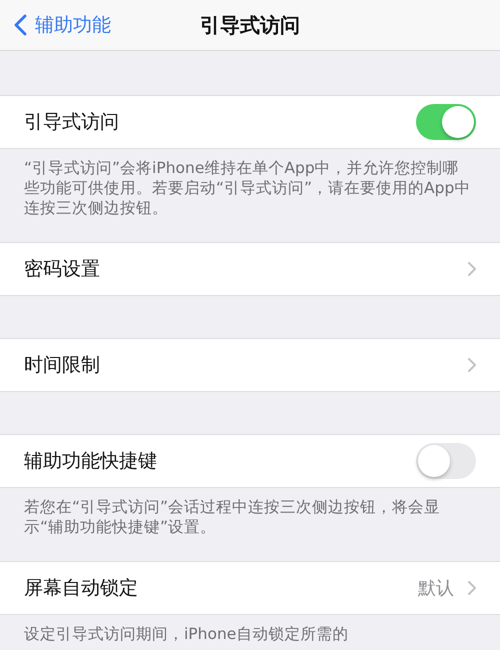  I want to click on settings-row: 时间限制, so click(250, 365).